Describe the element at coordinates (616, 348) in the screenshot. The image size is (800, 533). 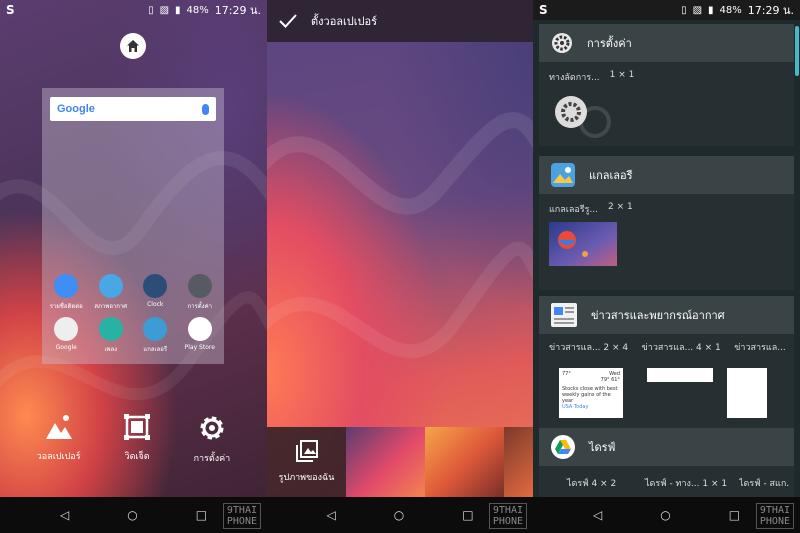
I see `widget-size: 2 × 4` at that location.